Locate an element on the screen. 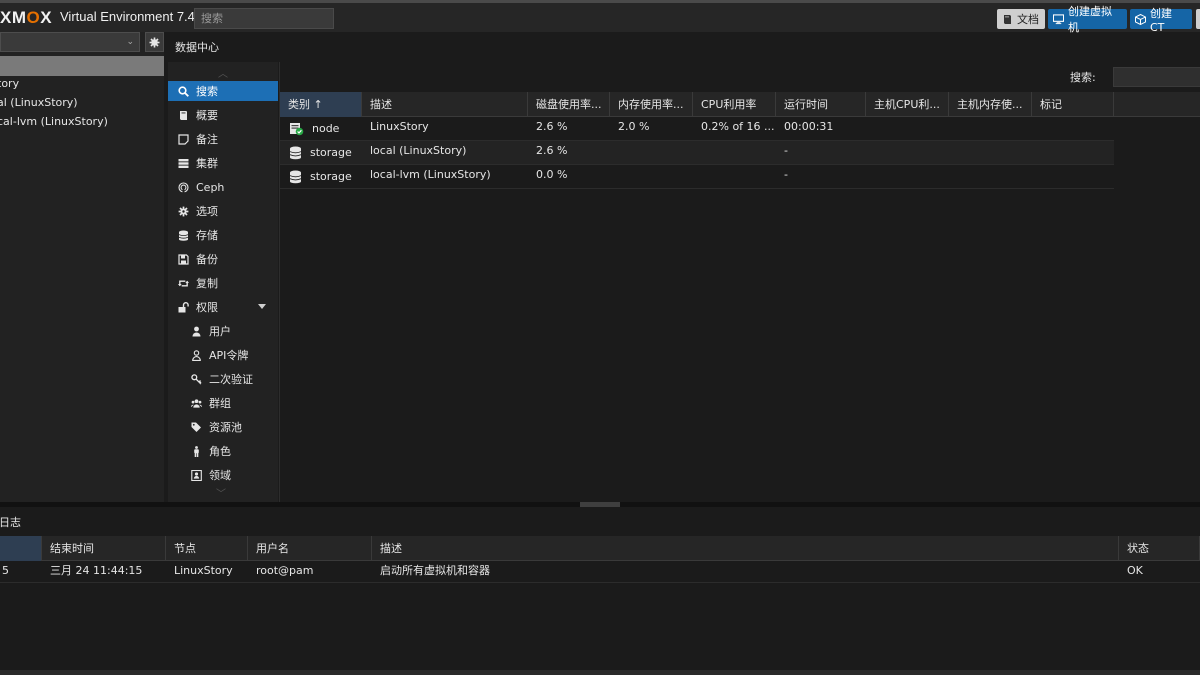 The width and height of the screenshot is (1200, 675). nav-item-options: 选项 is located at coordinates (223, 211).